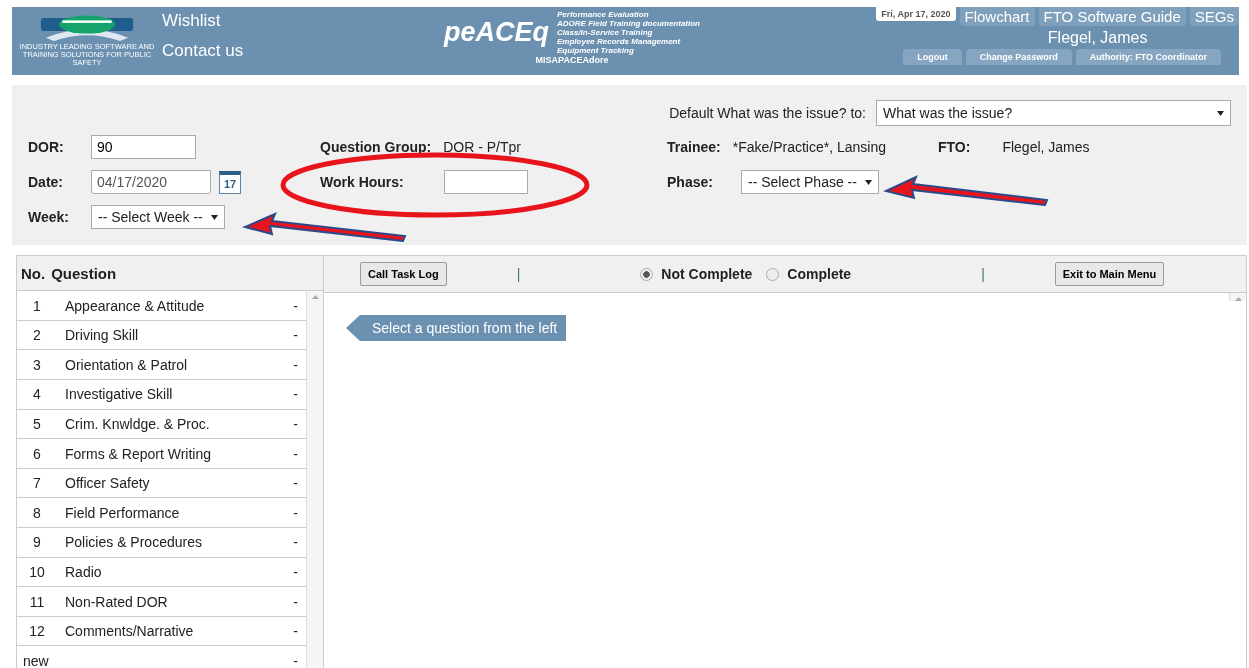 The height and width of the screenshot is (668, 1249). Describe the element at coordinates (603, 14) in the screenshot. I see `product-line: Performance Evaluation` at that location.